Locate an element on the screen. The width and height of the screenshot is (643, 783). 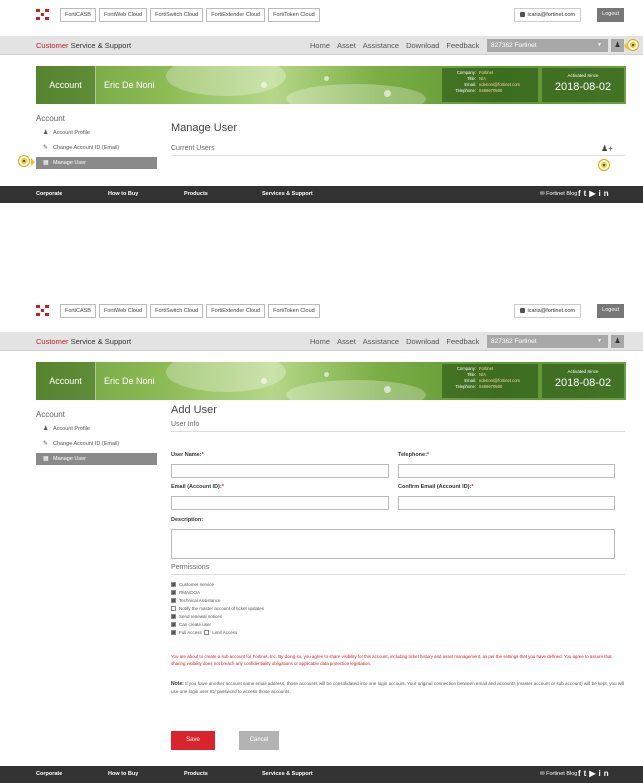
current-users-header: Current Users is located at coordinates (398, 150).